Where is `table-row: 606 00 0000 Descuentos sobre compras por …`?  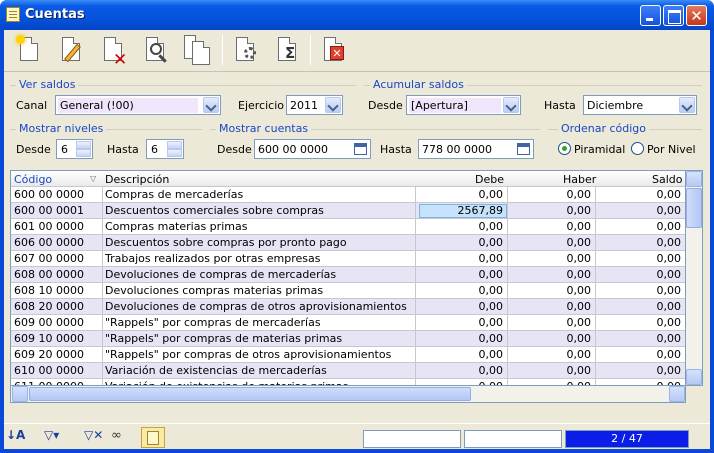
table-row: 606 00 0000 Descuentos sobre compras por … is located at coordinates (348, 243).